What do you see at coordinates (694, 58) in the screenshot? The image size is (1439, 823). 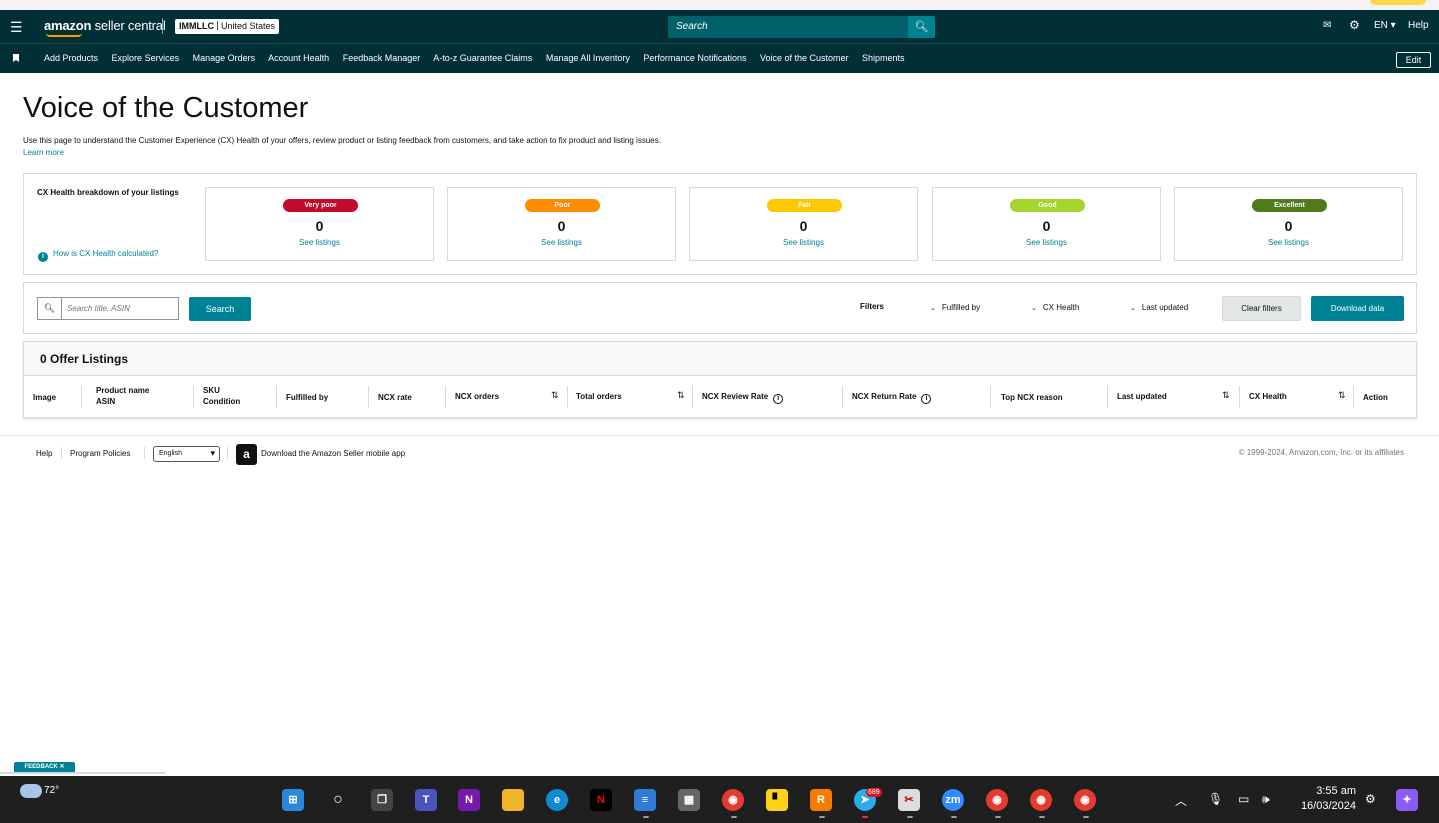 I see `nav-performance-notifications: Performance Notifications` at bounding box center [694, 58].